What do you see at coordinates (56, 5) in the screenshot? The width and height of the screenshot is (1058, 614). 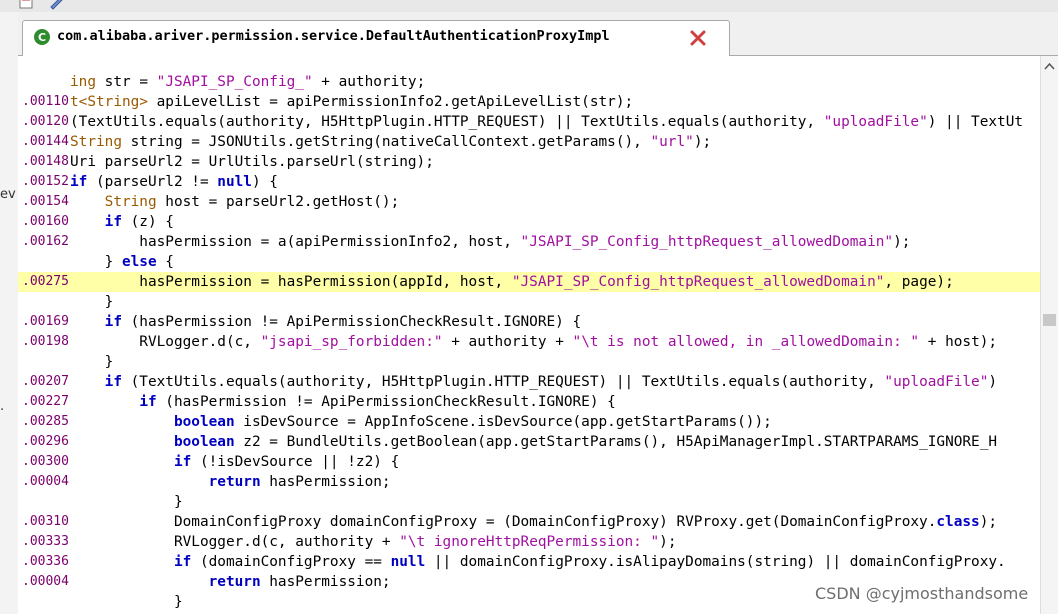 I see `toolbar-pencil-icon` at bounding box center [56, 5].